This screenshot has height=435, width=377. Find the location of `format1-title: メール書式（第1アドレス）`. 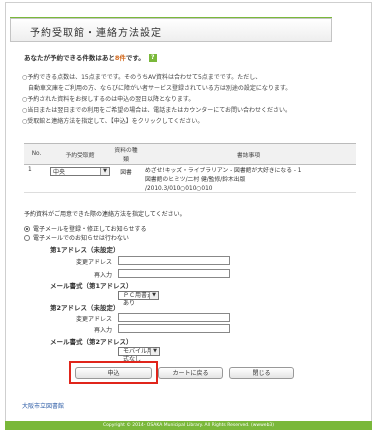

format1-title: メール書式（第1アドレス） is located at coordinates (91, 286).